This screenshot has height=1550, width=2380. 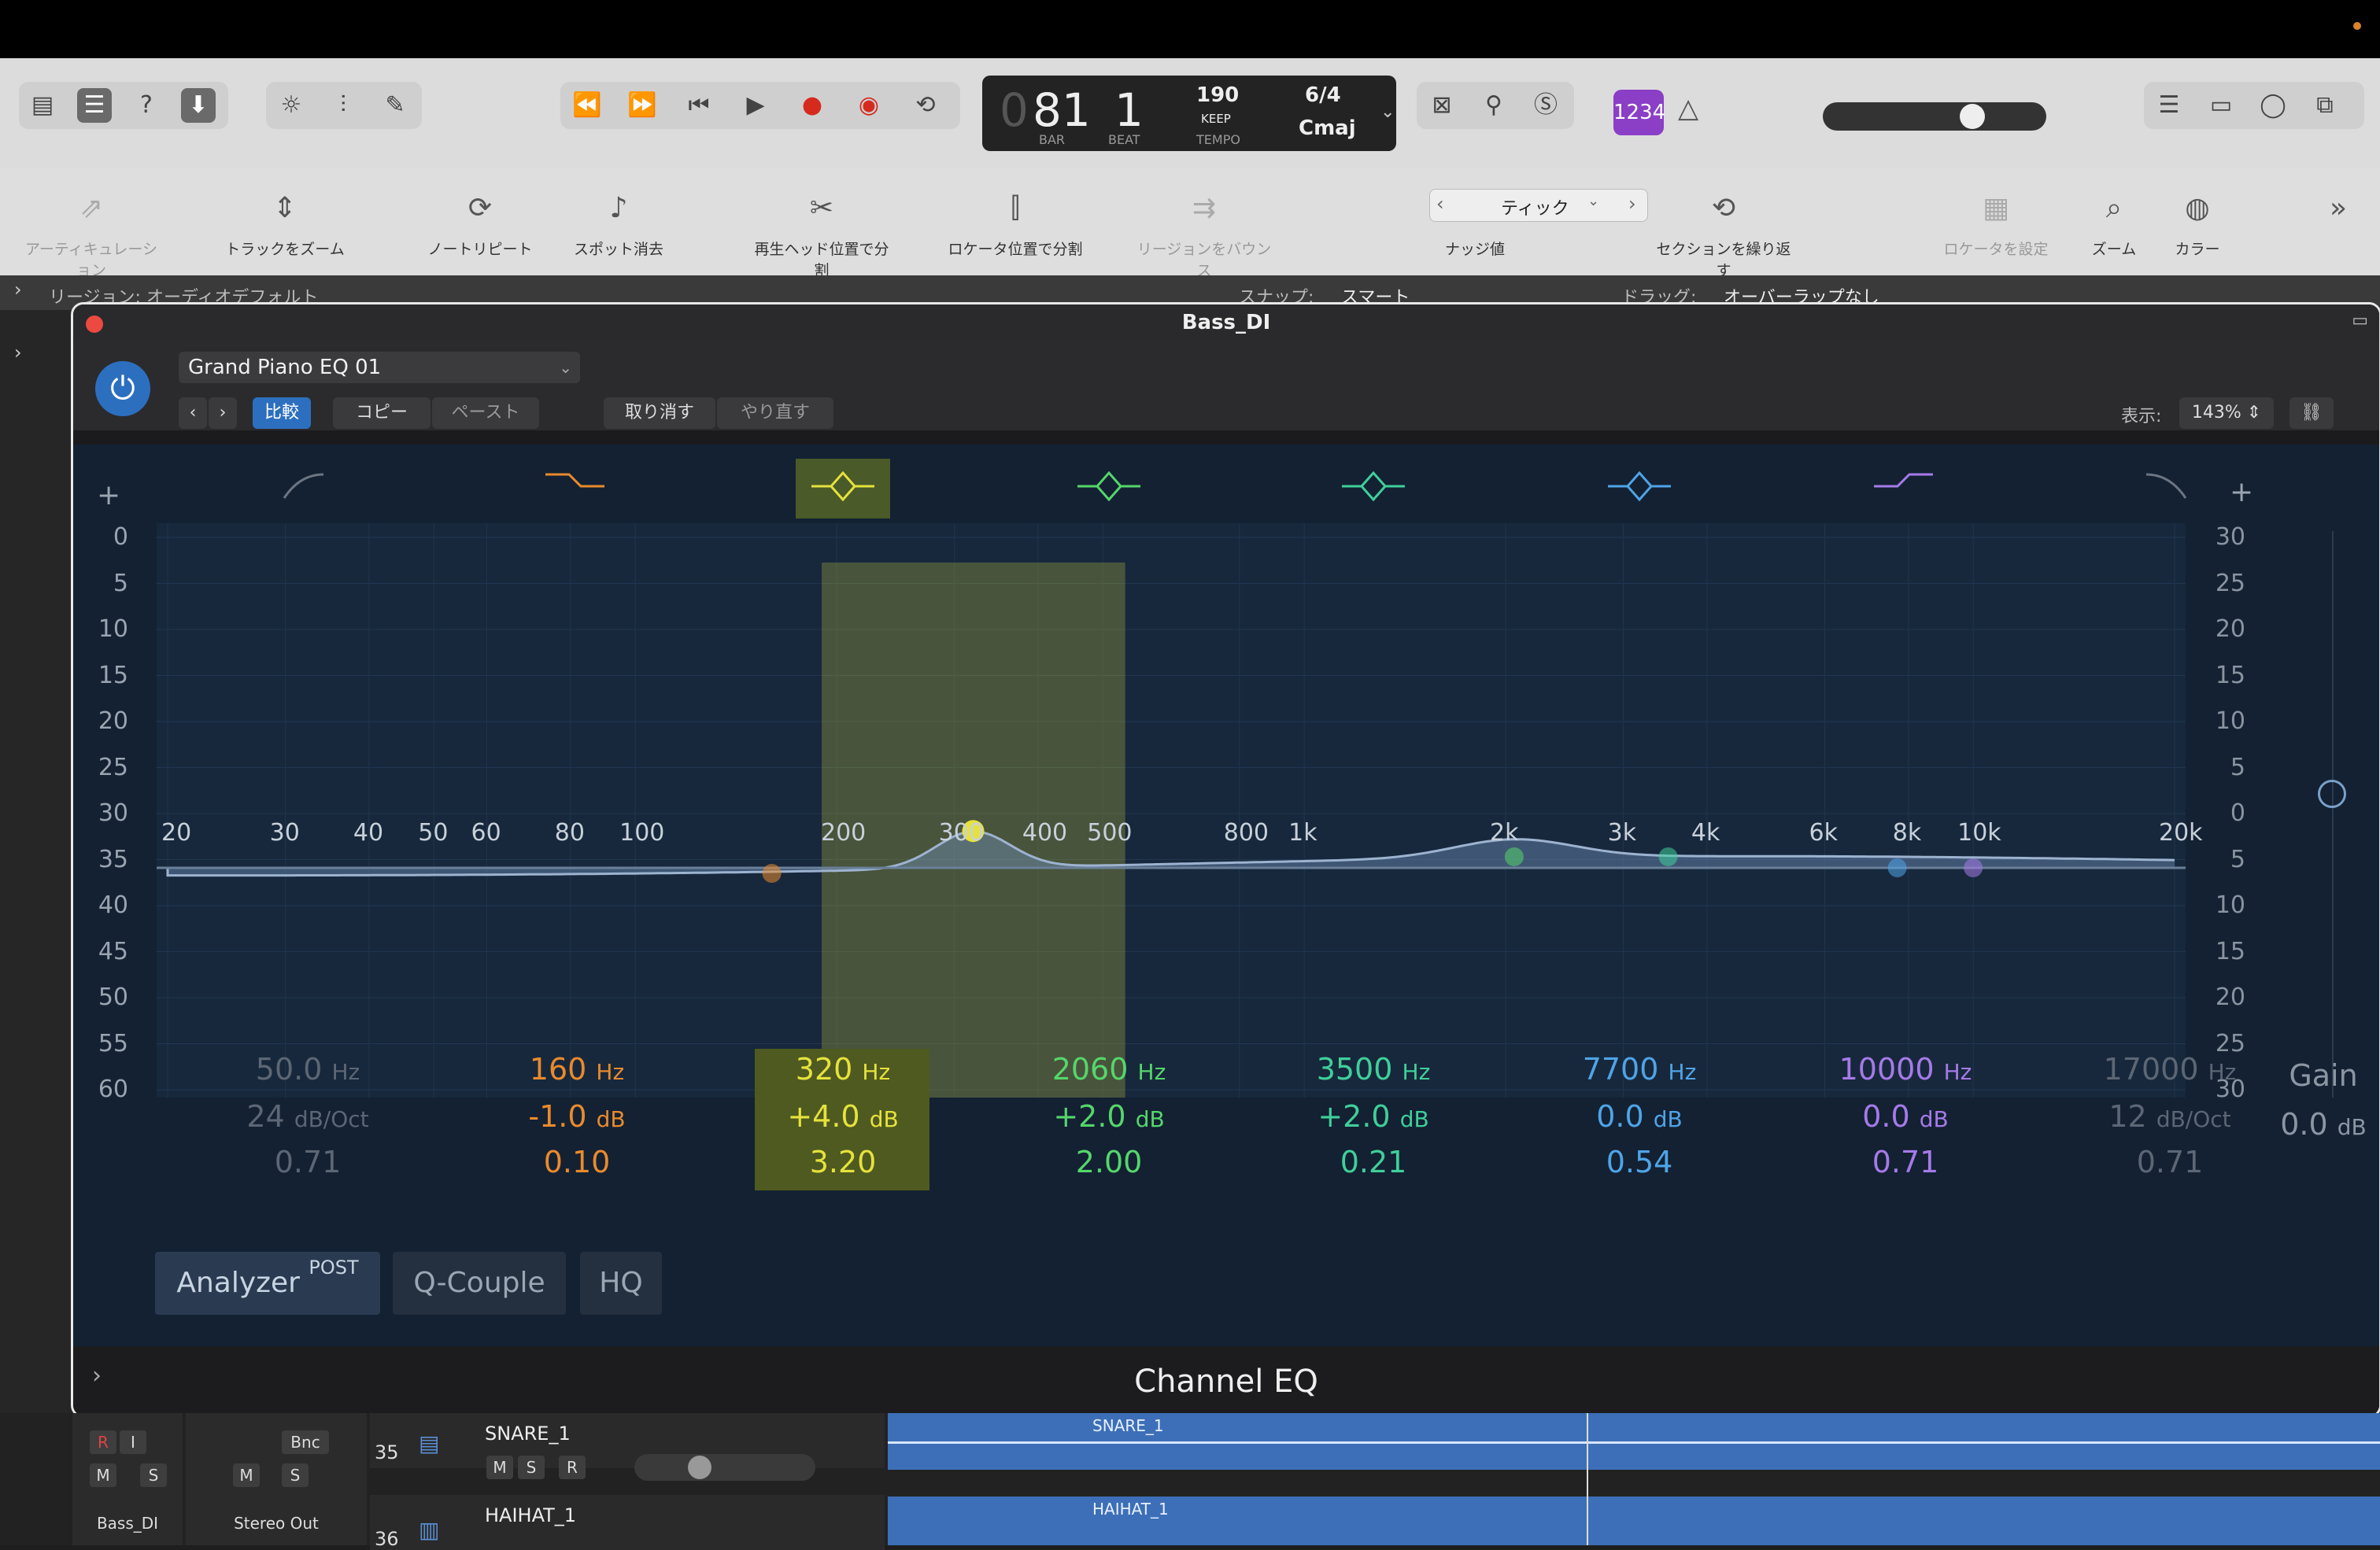 I want to click on record-enable-button: R, so click(x=103, y=1442).